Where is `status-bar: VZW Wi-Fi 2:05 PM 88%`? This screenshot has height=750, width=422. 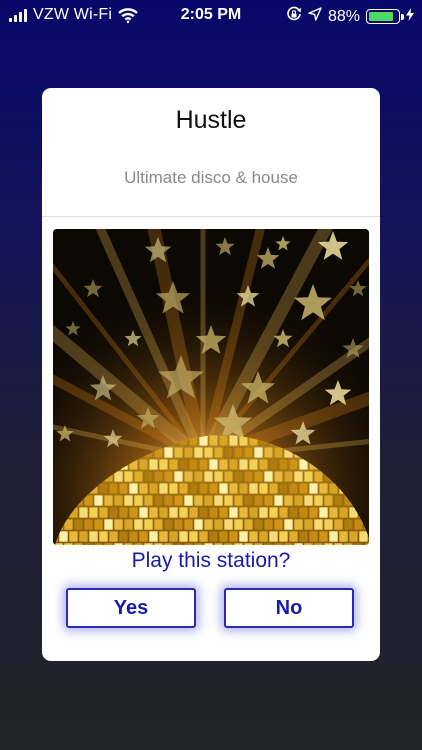 status-bar: VZW Wi-Fi 2:05 PM 88% is located at coordinates (211, 16).